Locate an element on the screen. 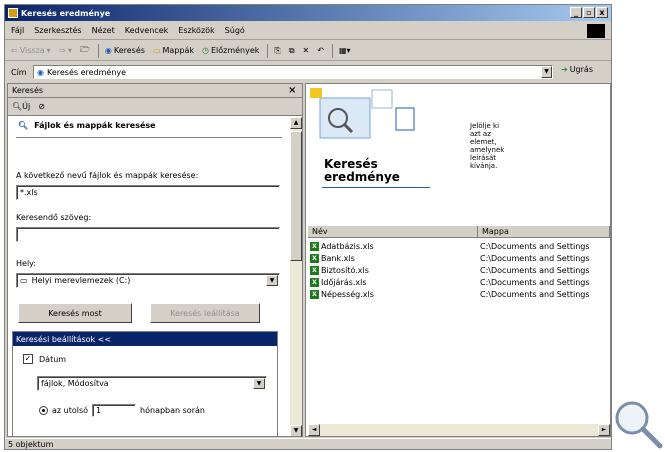  title-bar: Keresés eredménye _ ▫ x is located at coordinates (308, 13).